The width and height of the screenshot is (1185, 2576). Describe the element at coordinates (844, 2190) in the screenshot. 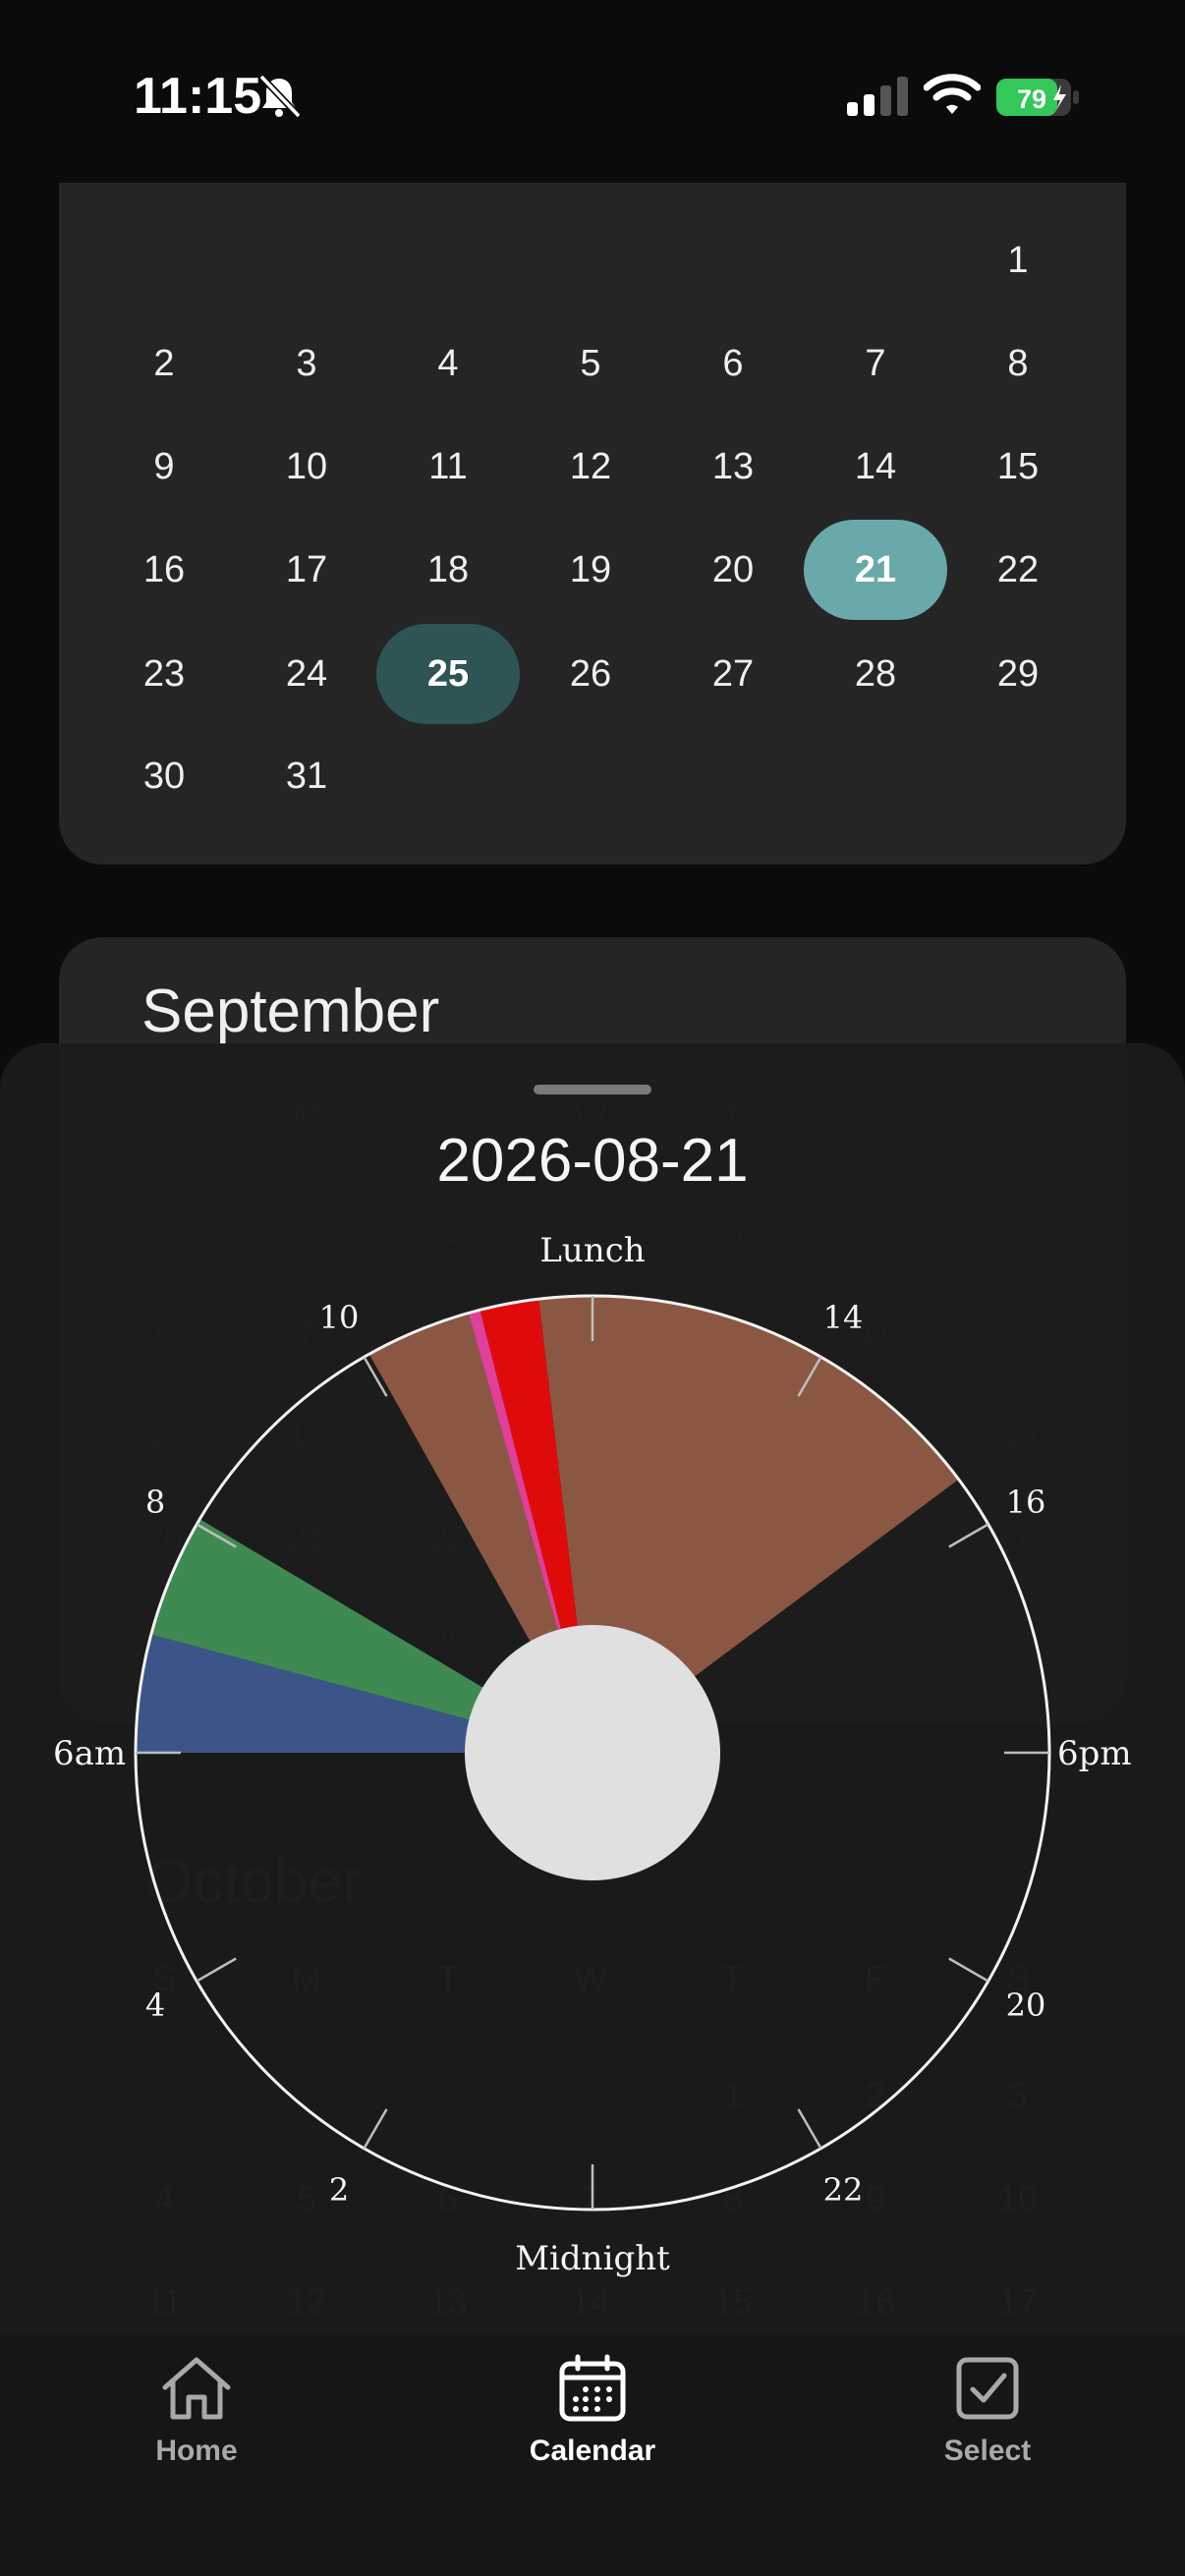

I see `clock-hour-22: 22` at that location.